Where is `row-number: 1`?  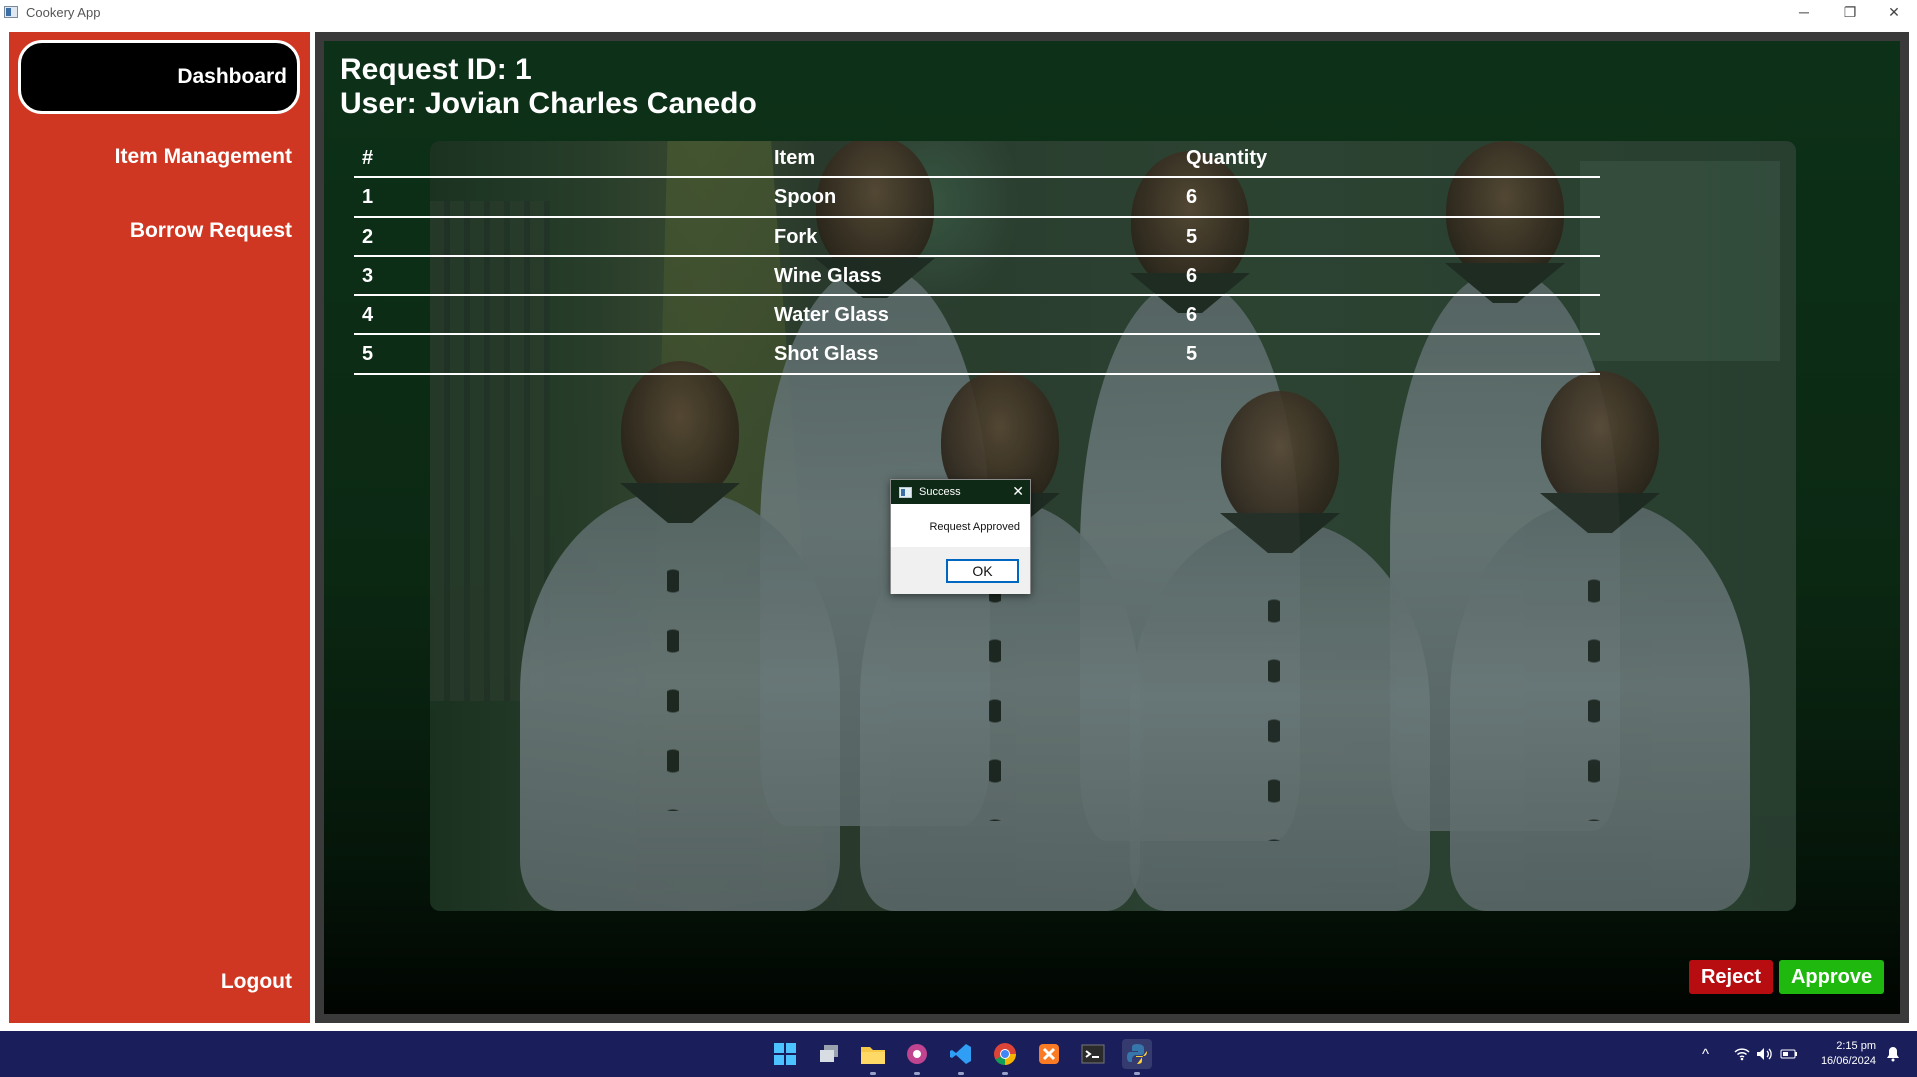
row-number: 1 is located at coordinates (368, 197).